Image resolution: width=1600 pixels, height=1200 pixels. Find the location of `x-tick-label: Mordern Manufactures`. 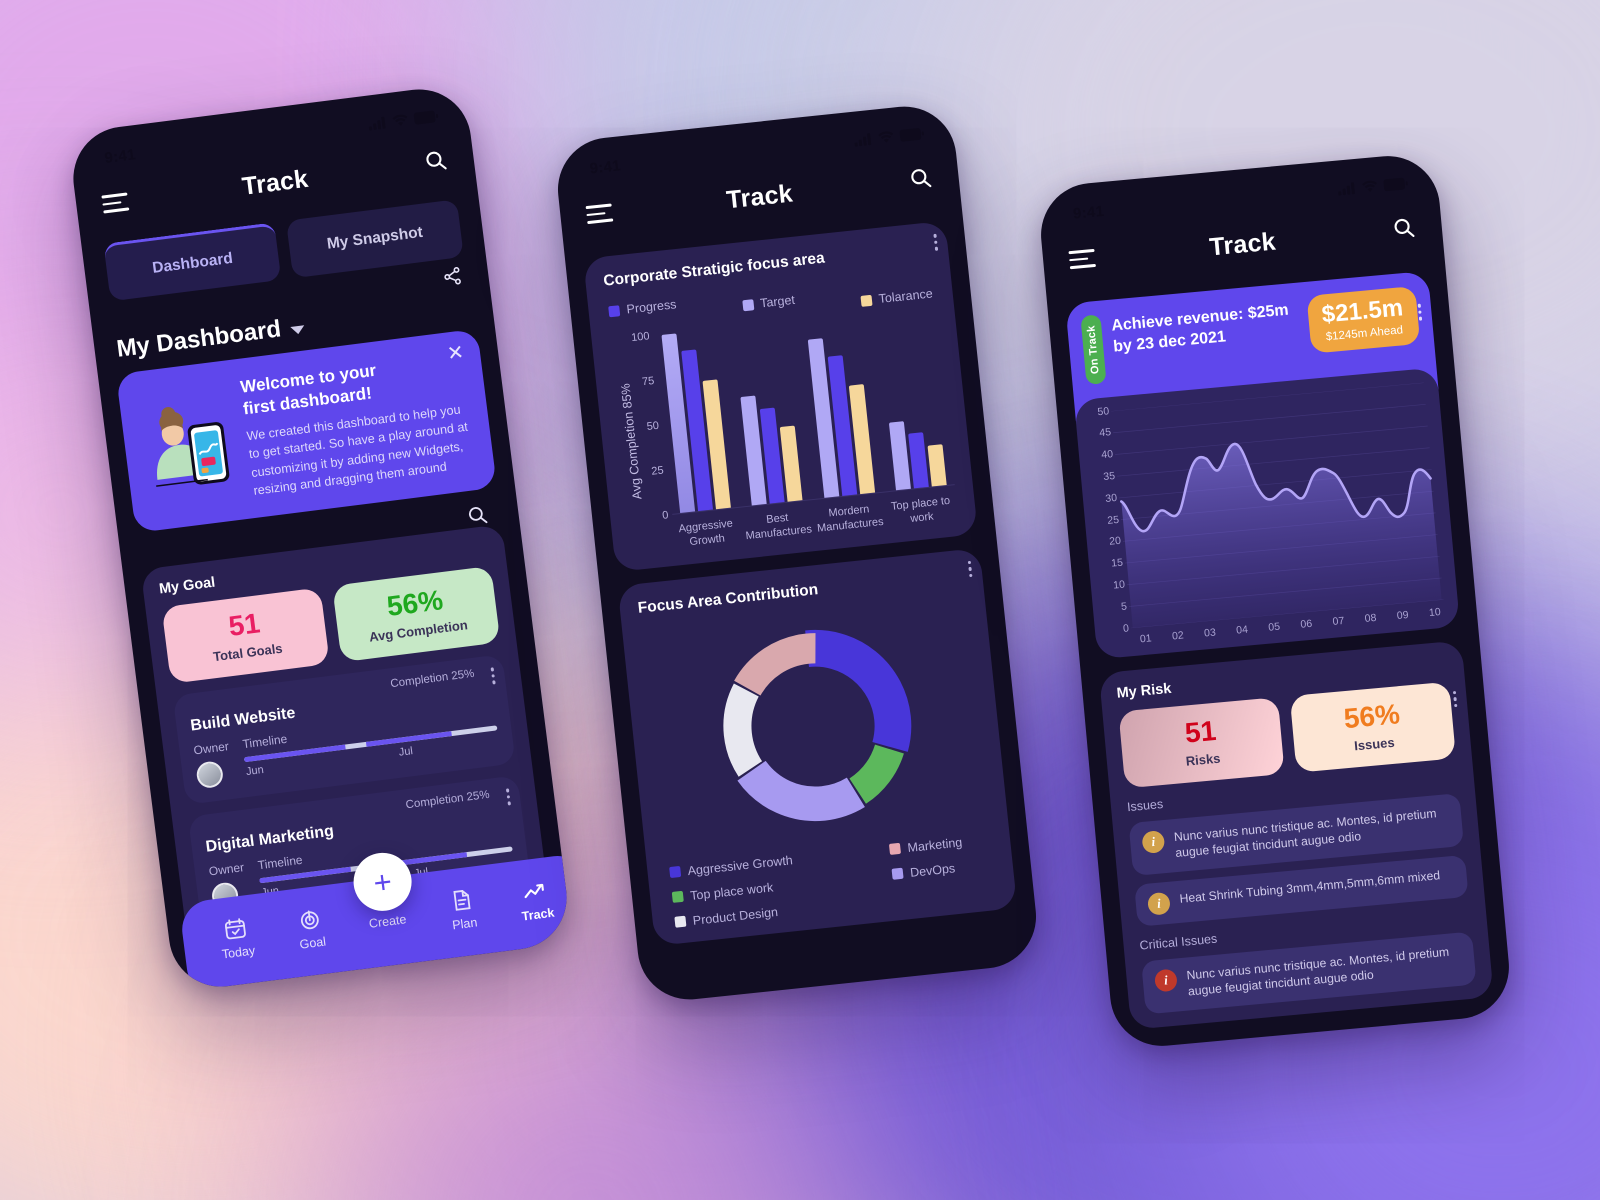

x-tick-label: Mordern Manufactures is located at coordinates (850, 519).